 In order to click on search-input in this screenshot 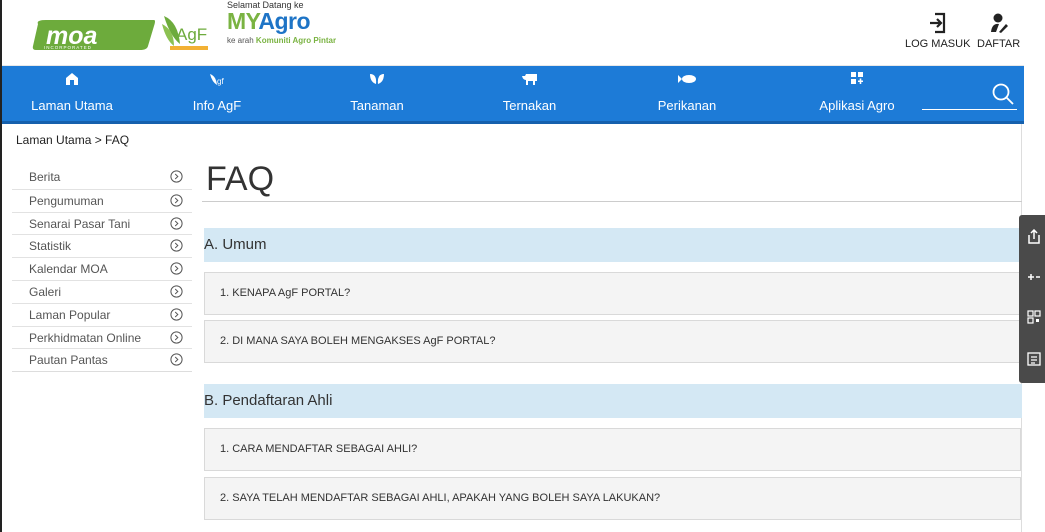, I will do `click(969, 95)`.